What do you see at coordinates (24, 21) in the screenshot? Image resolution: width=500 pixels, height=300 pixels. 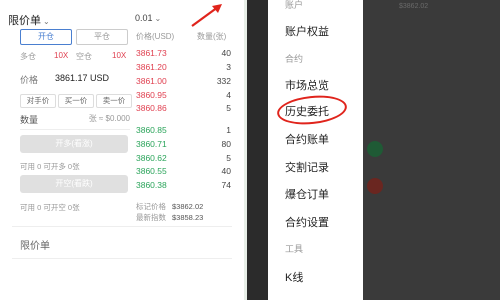 I see `order-type-label: 限价单` at bounding box center [24, 21].